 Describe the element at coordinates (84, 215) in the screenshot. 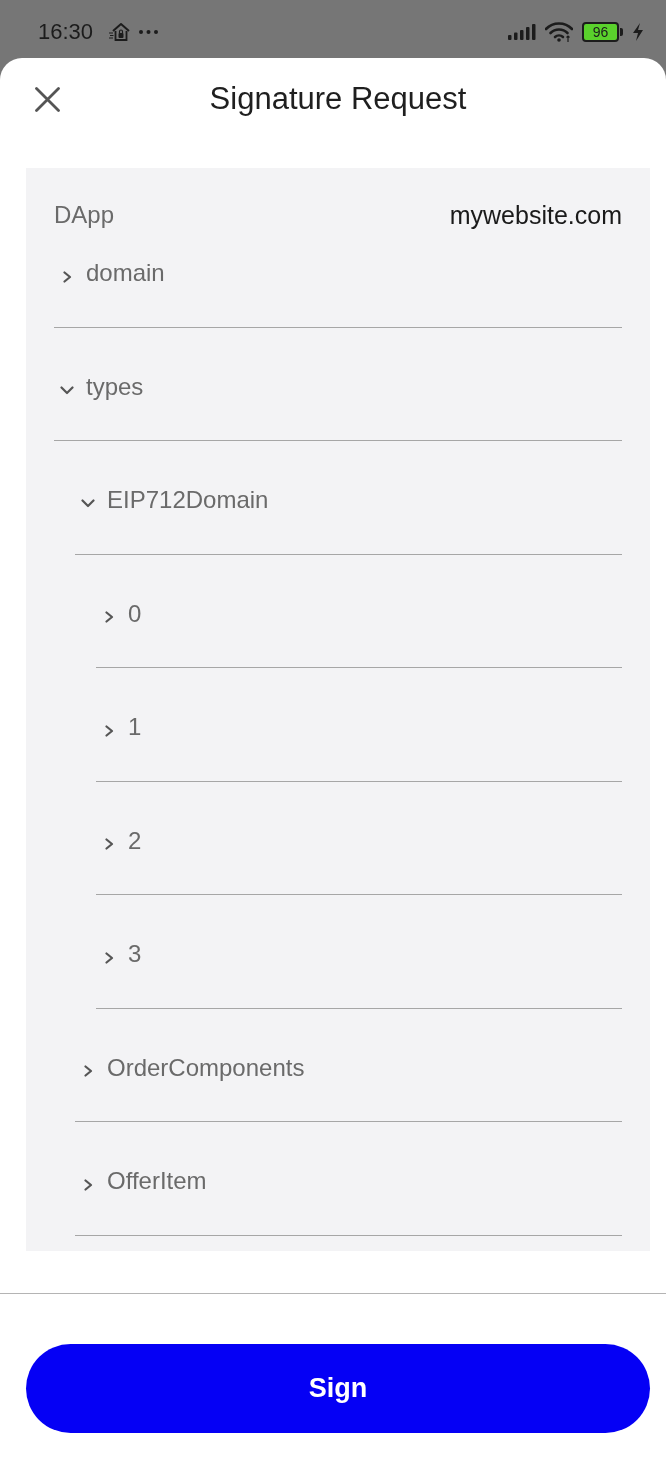

I see `detail-label: DApp` at that location.